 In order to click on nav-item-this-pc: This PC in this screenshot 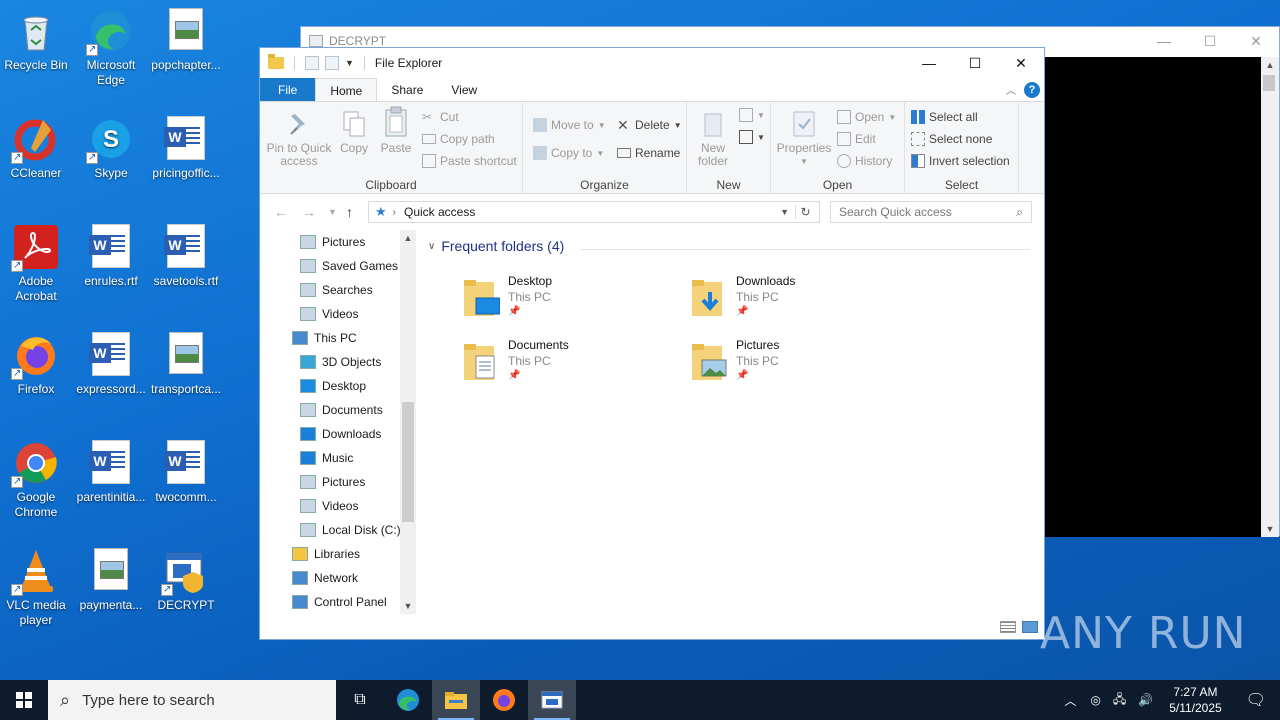, I will do `click(324, 338)`.